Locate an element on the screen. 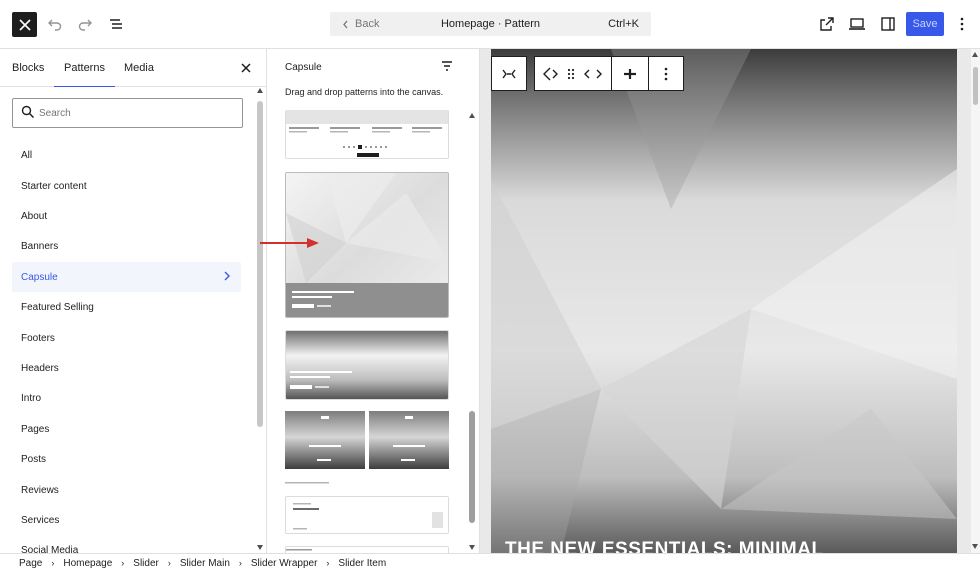 The image size is (980, 572). block-toolbar is located at coordinates (609, 73).